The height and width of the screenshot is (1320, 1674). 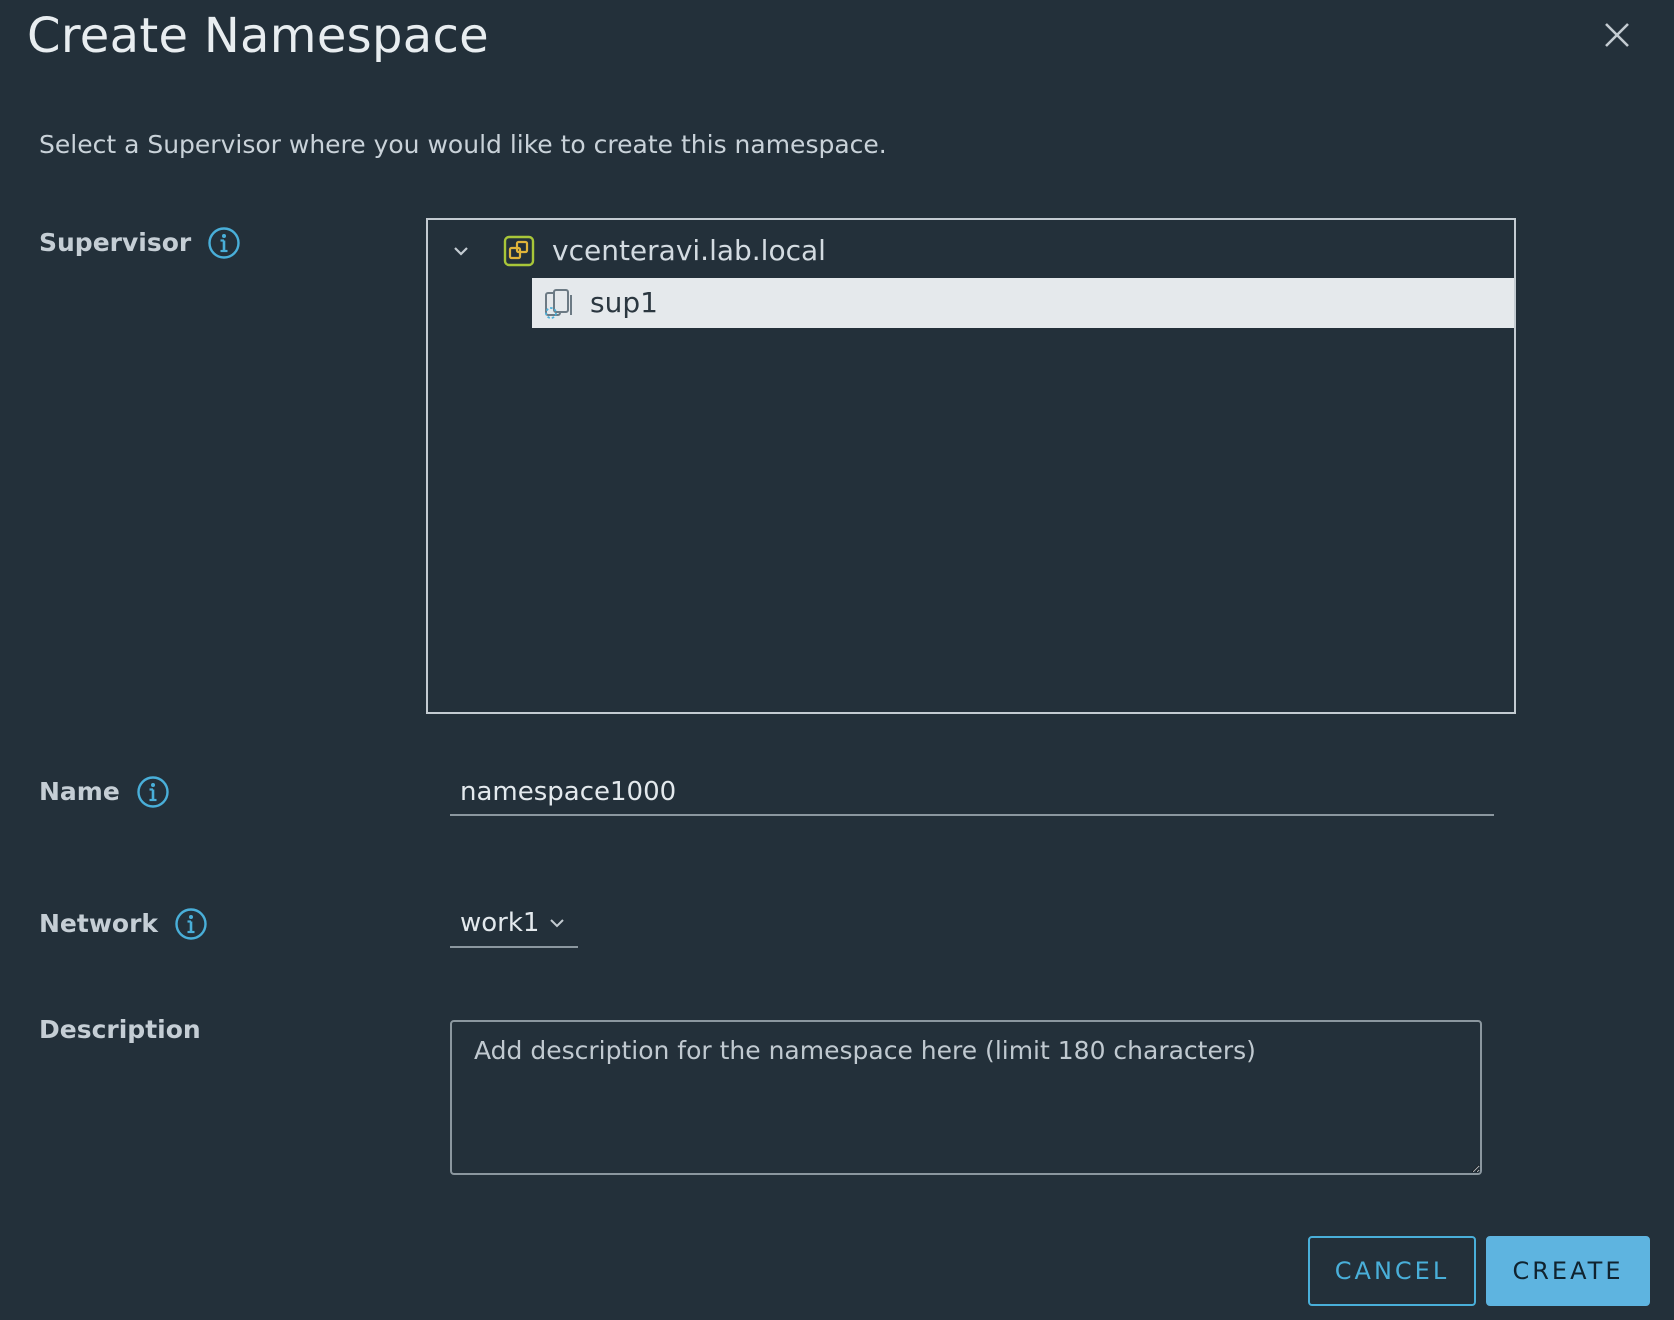 What do you see at coordinates (624, 302) in the screenshot?
I see `tree-node-sup1-label: sup1` at bounding box center [624, 302].